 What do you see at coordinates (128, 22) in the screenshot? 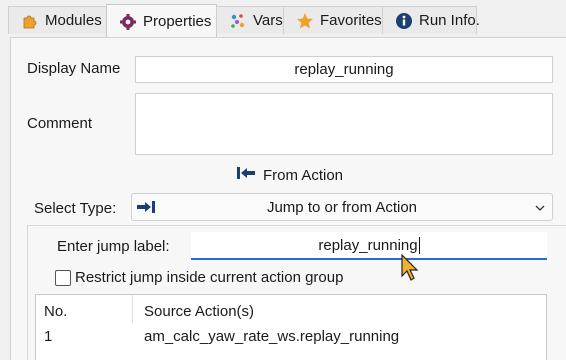
I see `gear-icon` at bounding box center [128, 22].